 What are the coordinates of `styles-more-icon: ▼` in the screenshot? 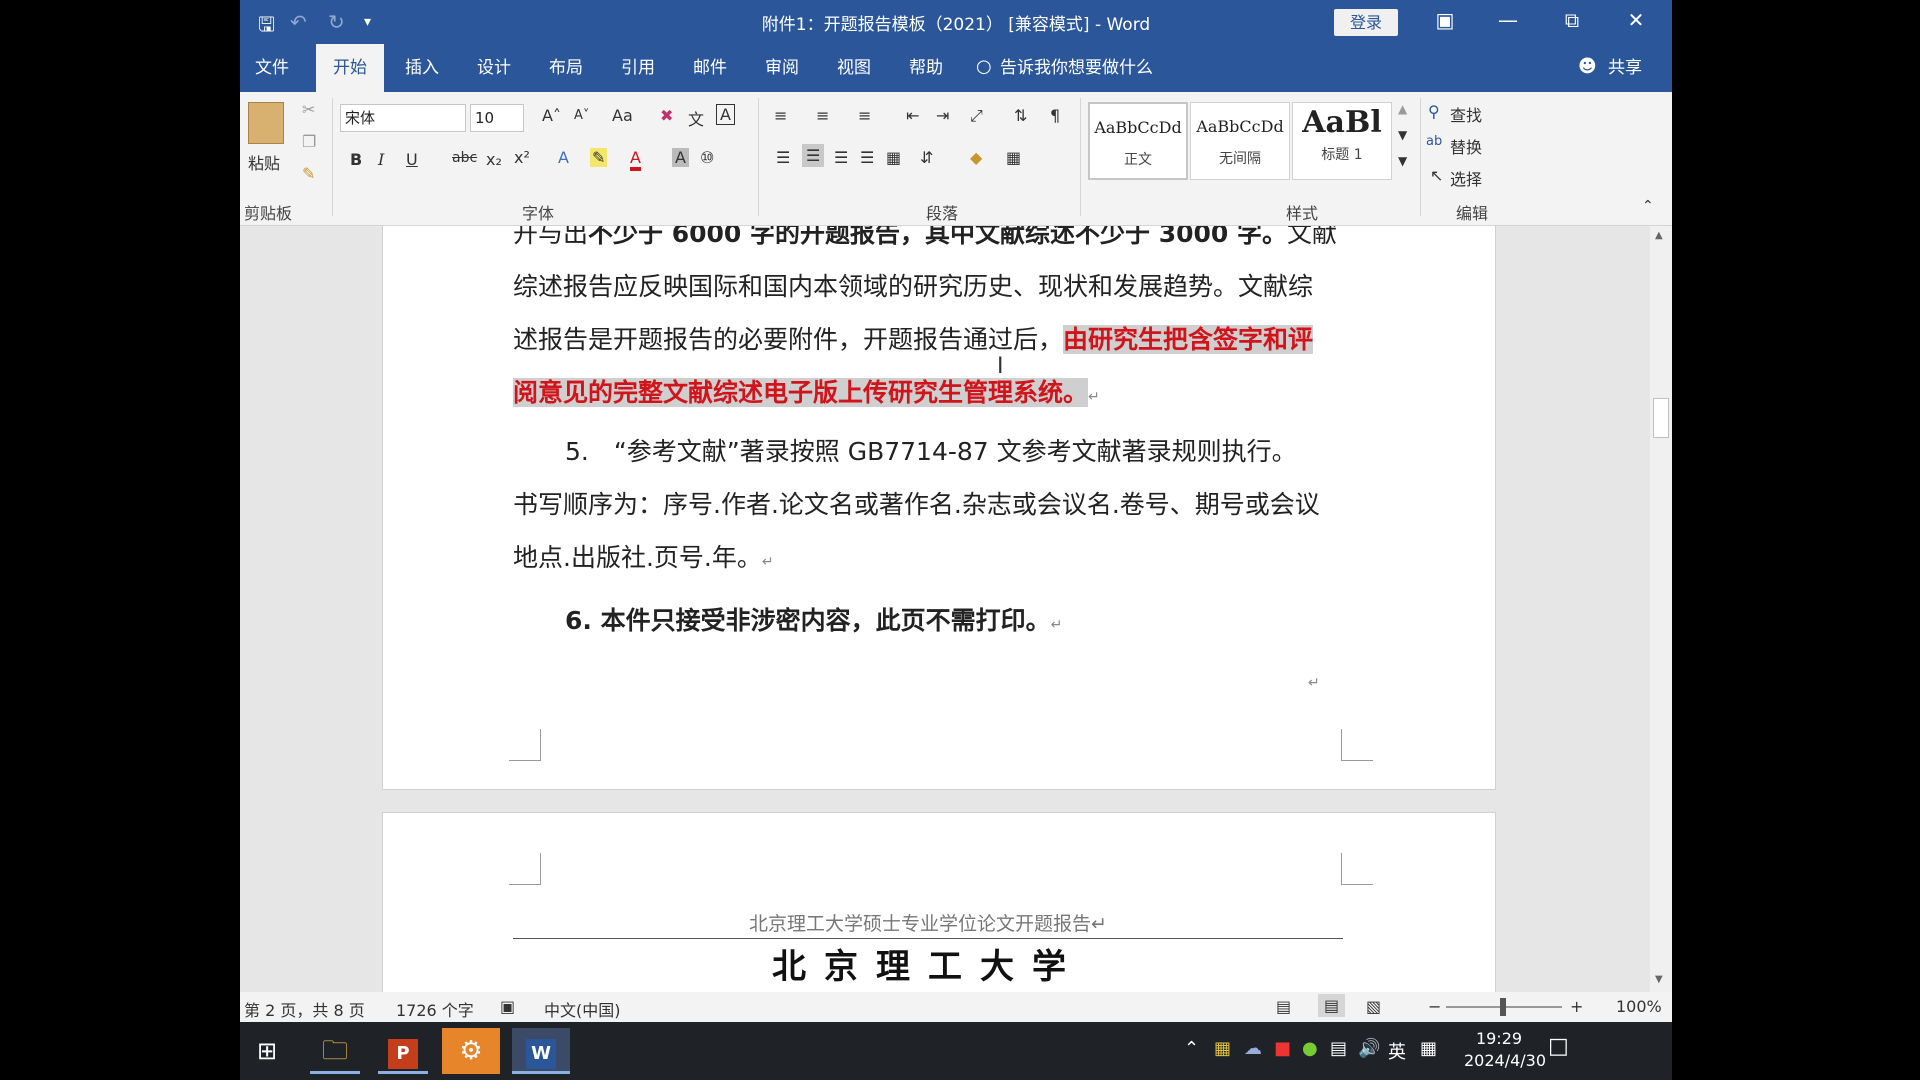 It's located at (1402, 161).